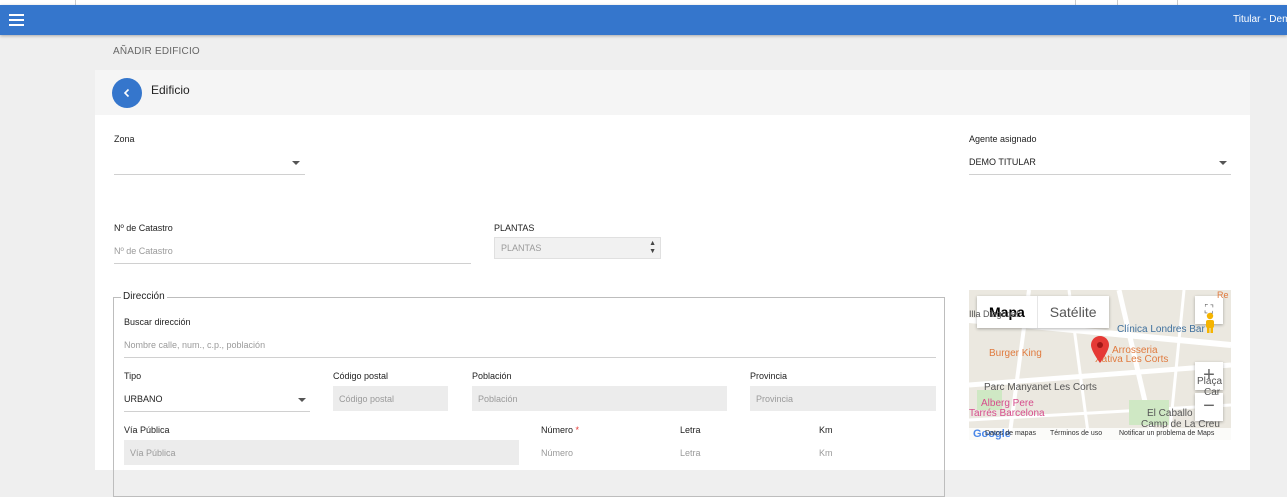 The height and width of the screenshot is (497, 1287). What do you see at coordinates (577, 248) in the screenshot?
I see `plantas-number-input: PLANTAS ▲ ▼` at bounding box center [577, 248].